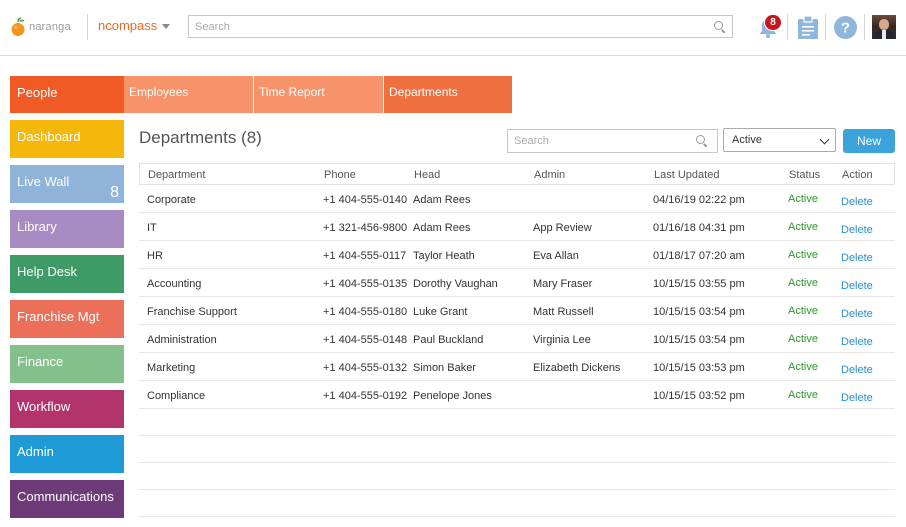 This screenshot has width=906, height=527. What do you see at coordinates (292, 92) in the screenshot?
I see `tab-label: Time Report` at bounding box center [292, 92].